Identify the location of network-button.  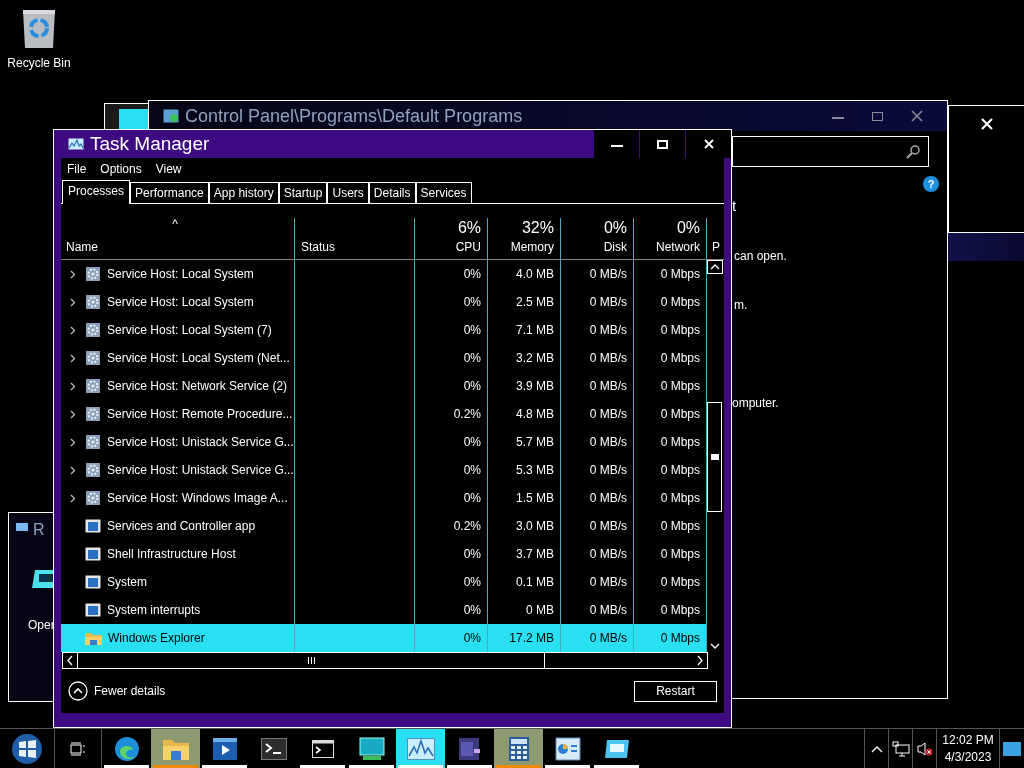
(900, 748).